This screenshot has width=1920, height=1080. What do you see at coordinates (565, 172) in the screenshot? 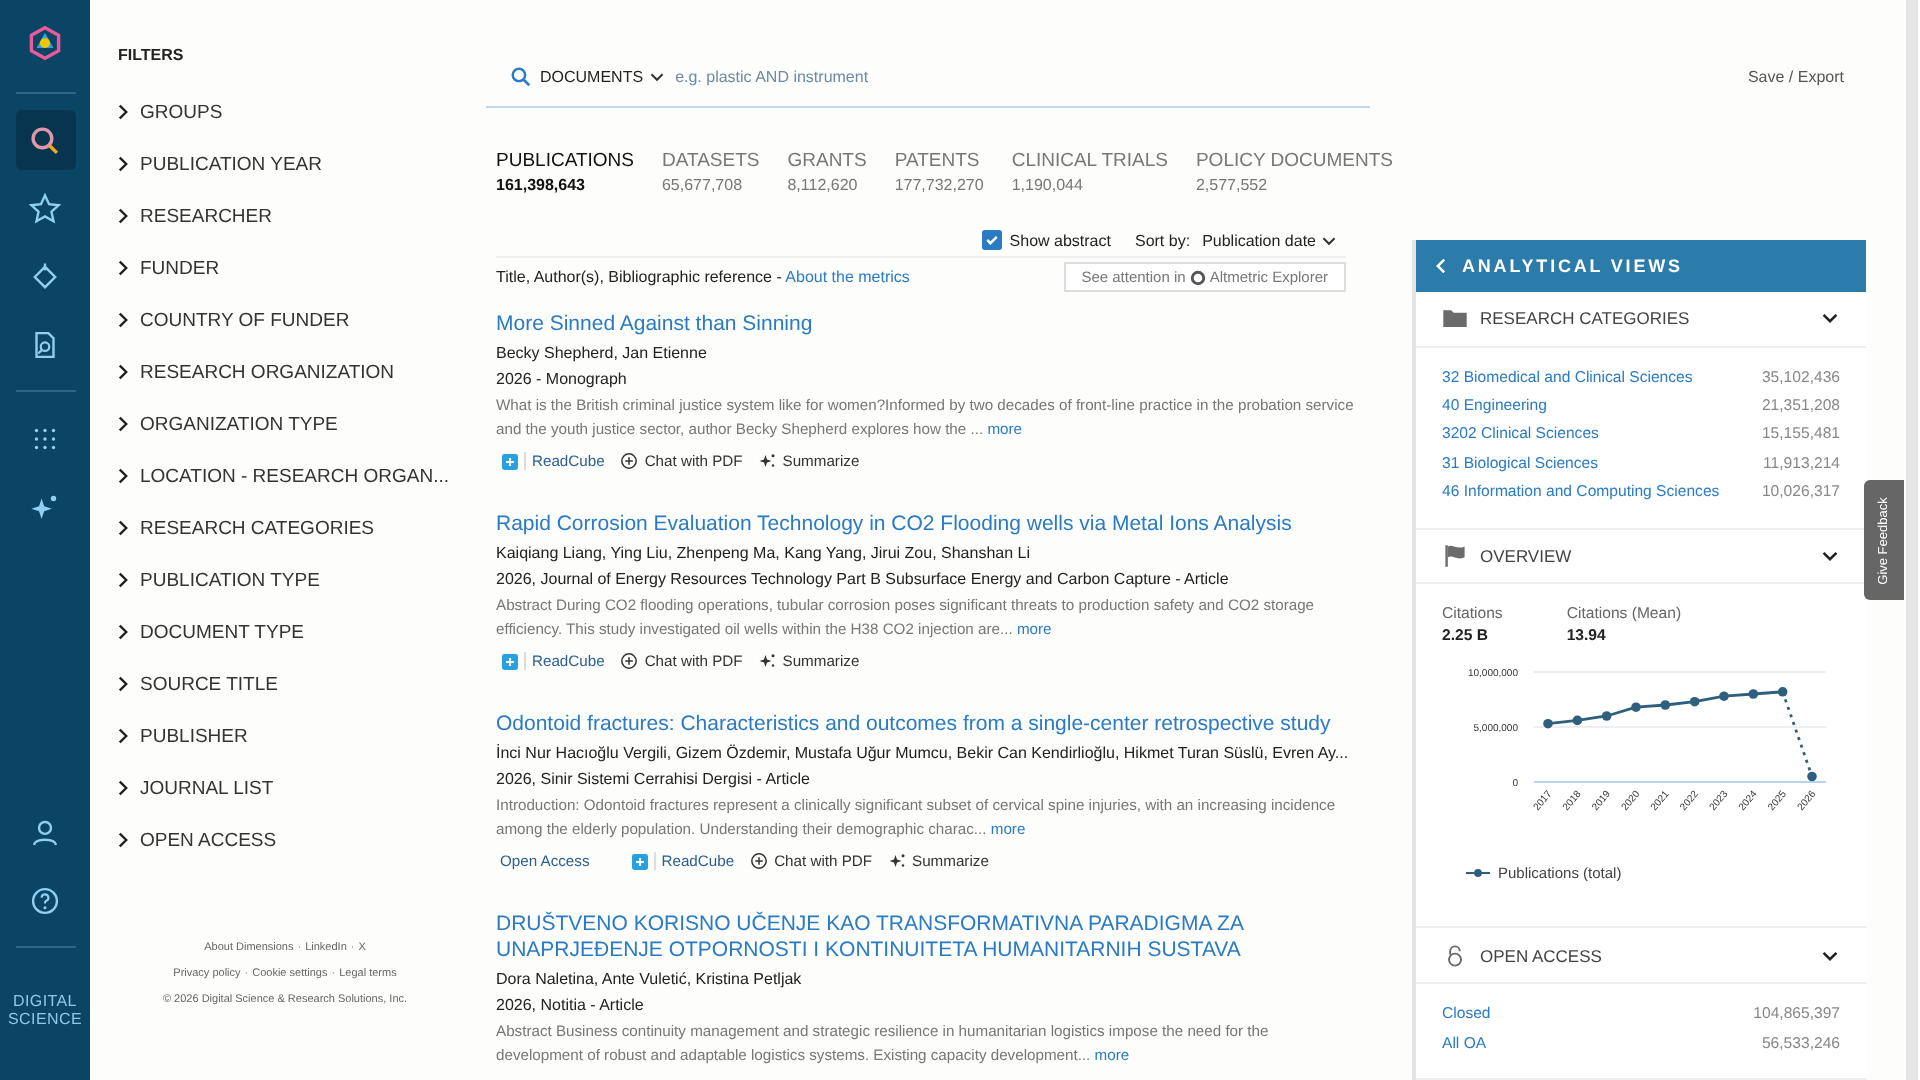
I see `result-type-tab: PUBLICATIONS 161,398,643` at bounding box center [565, 172].